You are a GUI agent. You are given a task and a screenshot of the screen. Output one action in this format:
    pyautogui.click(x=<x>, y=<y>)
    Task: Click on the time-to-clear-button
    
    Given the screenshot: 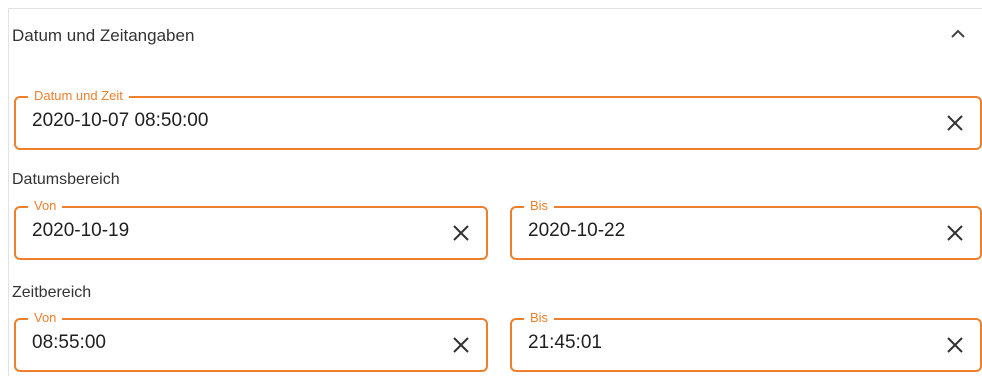 What is the action you would take?
    pyautogui.click(x=955, y=345)
    